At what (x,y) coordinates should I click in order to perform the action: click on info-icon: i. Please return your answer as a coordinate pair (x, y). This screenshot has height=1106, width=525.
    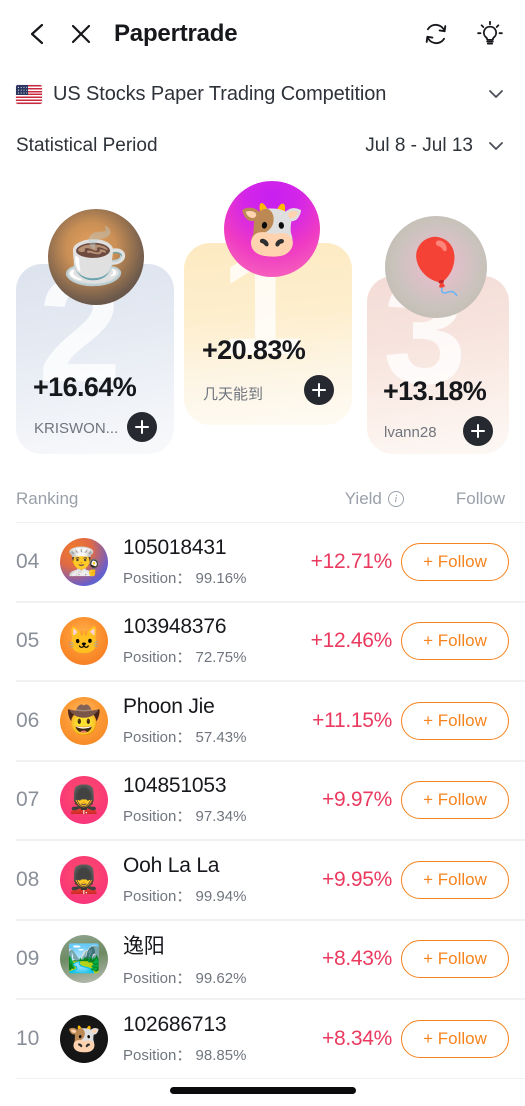
    Looking at the image, I should click on (395, 499).